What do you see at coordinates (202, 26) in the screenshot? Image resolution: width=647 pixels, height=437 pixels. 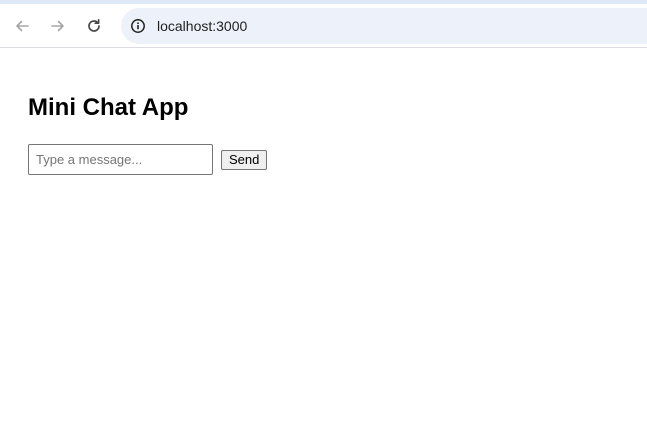 I see `url-text: localhost:3000` at bounding box center [202, 26].